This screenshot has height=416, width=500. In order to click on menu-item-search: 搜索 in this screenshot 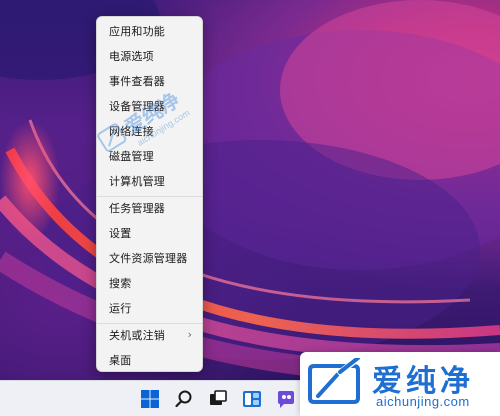, I will do `click(149, 283)`.